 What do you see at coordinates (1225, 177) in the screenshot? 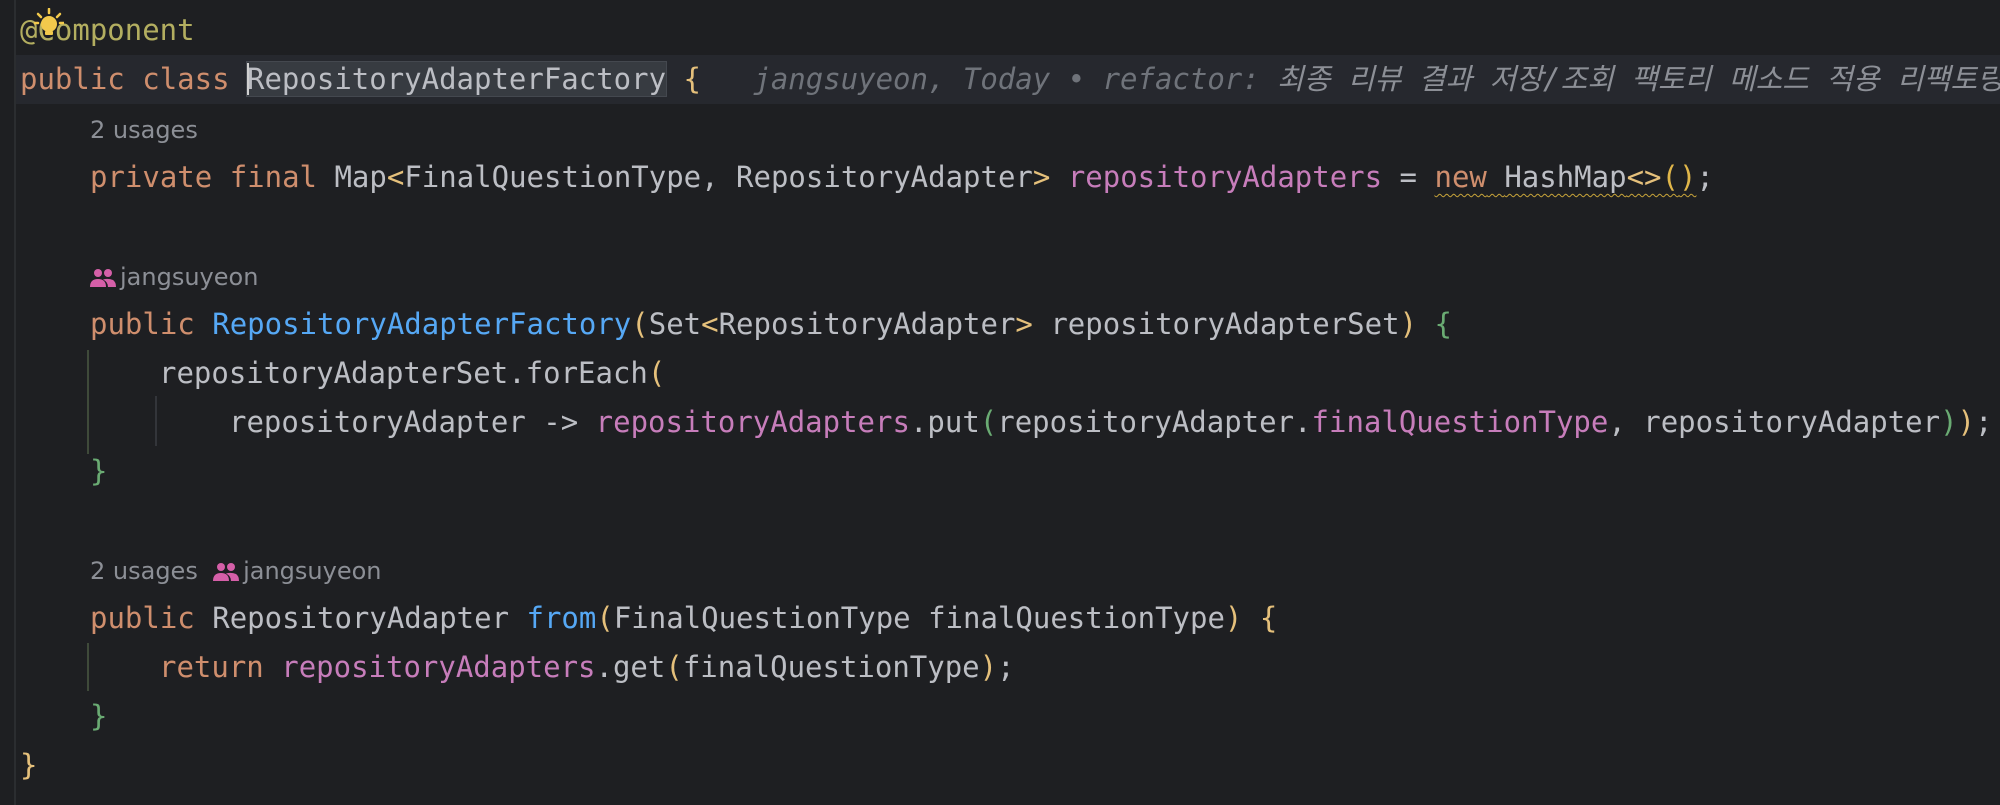
I see `field-name: repositoryAdapters` at bounding box center [1225, 177].